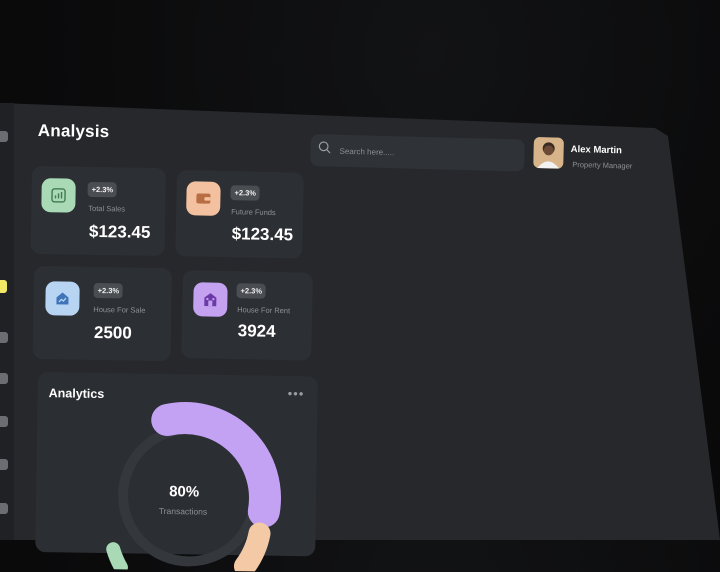 Image resolution: width=720 pixels, height=572 pixels. What do you see at coordinates (4, 508) in the screenshot?
I see `sidebar-settings-icon` at bounding box center [4, 508].